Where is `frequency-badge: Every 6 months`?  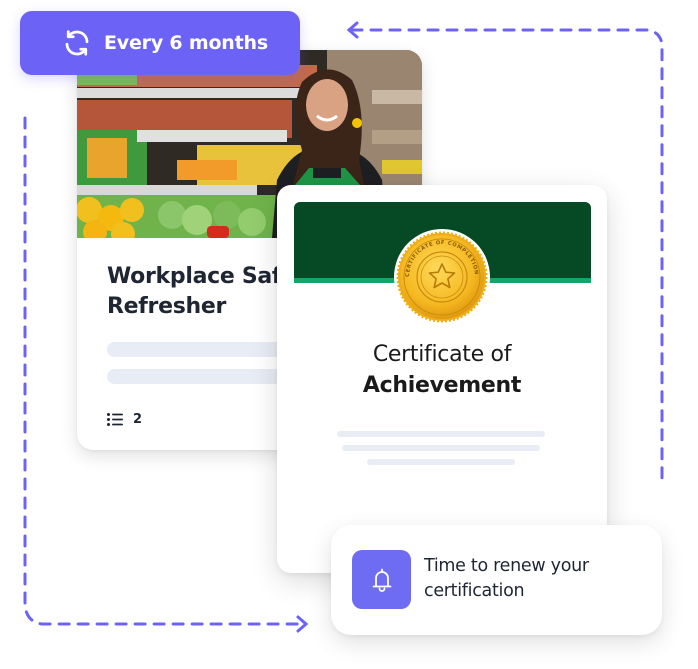
frequency-badge: Every 6 months is located at coordinates (160, 43).